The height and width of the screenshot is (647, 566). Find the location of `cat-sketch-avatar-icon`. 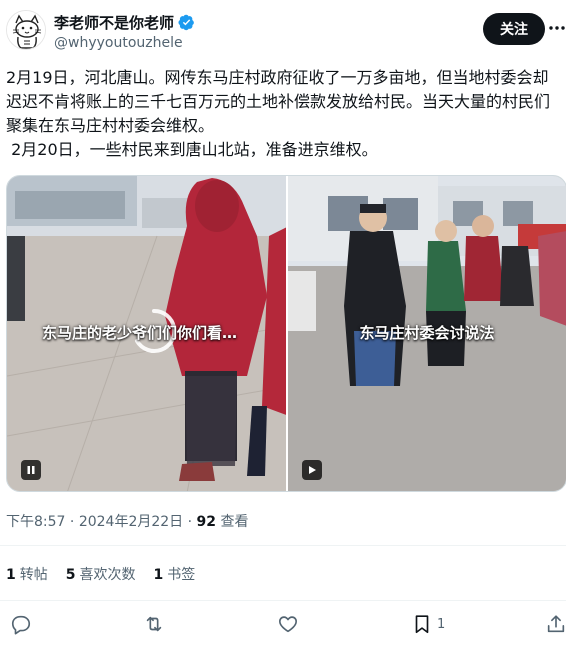

cat-sketch-avatar-icon is located at coordinates (26, 30).